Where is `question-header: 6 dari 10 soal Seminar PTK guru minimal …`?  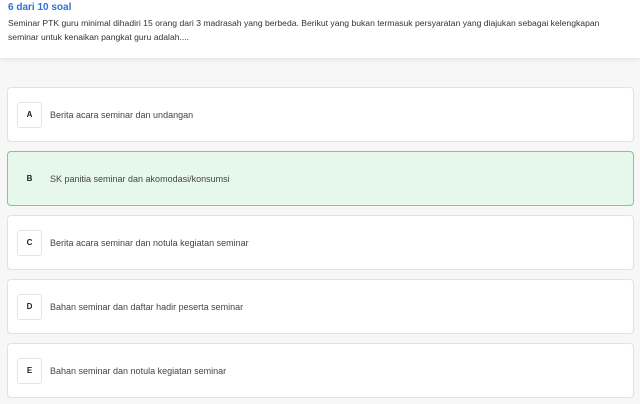
question-header: 6 dari 10 soal Seminar PTK guru minimal … is located at coordinates (320, 29).